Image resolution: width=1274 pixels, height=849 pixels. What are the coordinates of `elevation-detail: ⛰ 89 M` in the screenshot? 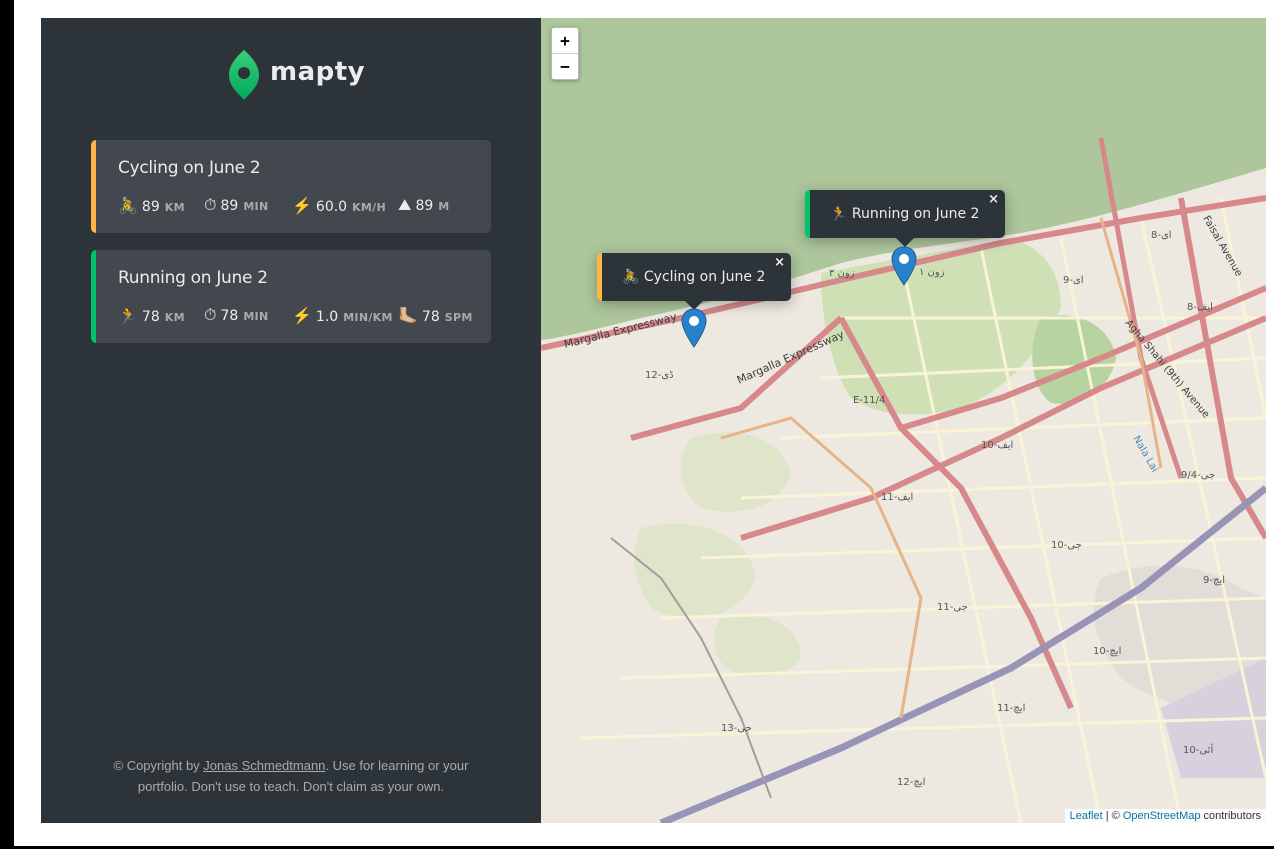 It's located at (424, 206).